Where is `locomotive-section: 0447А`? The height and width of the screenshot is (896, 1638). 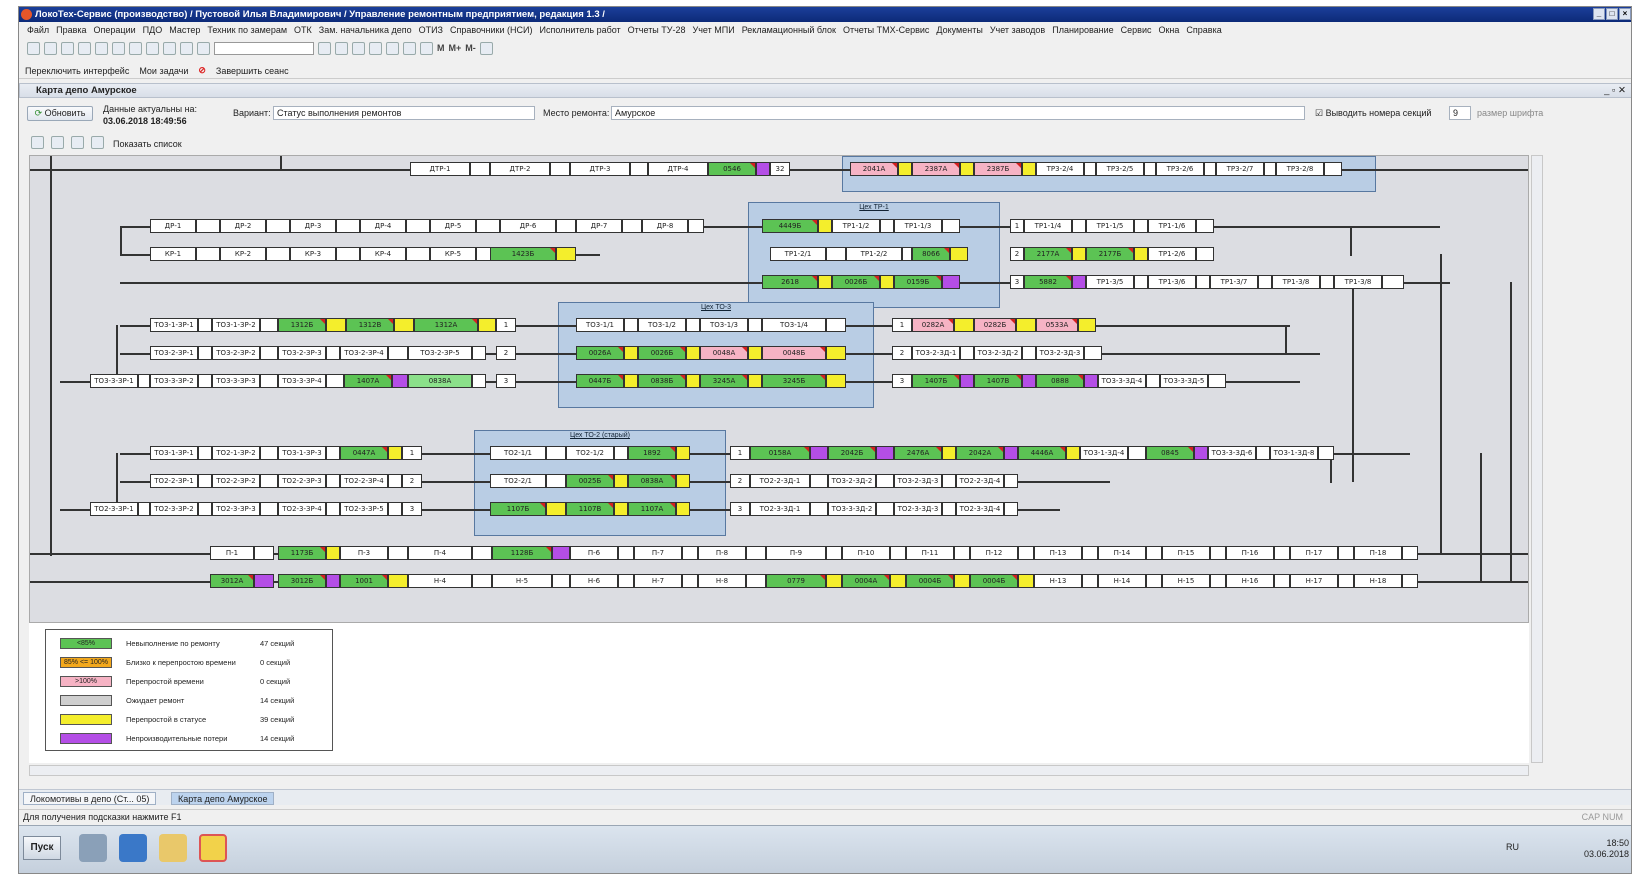 locomotive-section: 0447А is located at coordinates (364, 453).